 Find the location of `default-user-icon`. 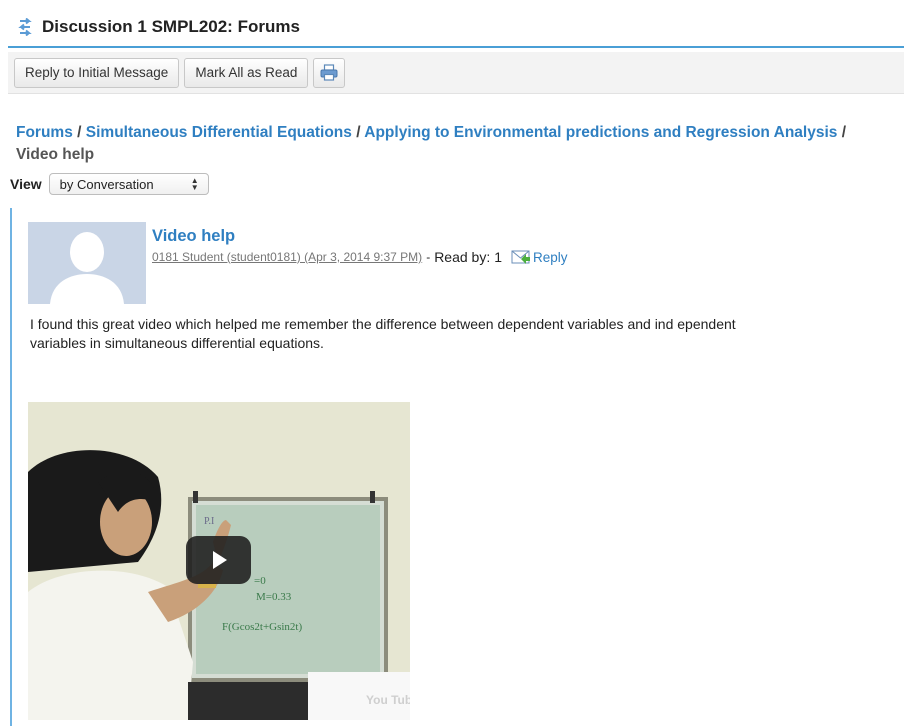

default-user-icon is located at coordinates (87, 263).